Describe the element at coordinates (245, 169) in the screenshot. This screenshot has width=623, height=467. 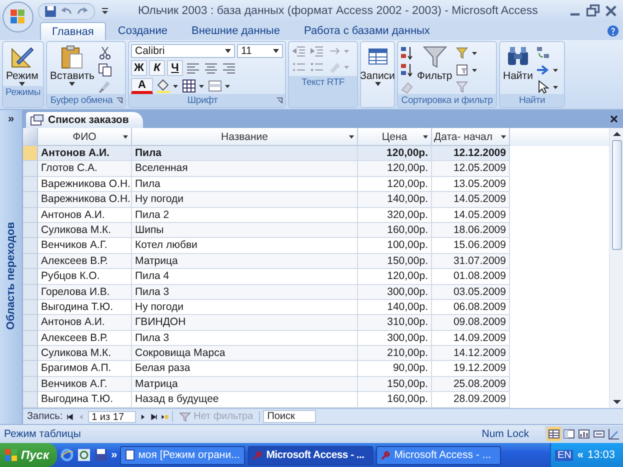
I see `table-cell: Вселенная` at that location.